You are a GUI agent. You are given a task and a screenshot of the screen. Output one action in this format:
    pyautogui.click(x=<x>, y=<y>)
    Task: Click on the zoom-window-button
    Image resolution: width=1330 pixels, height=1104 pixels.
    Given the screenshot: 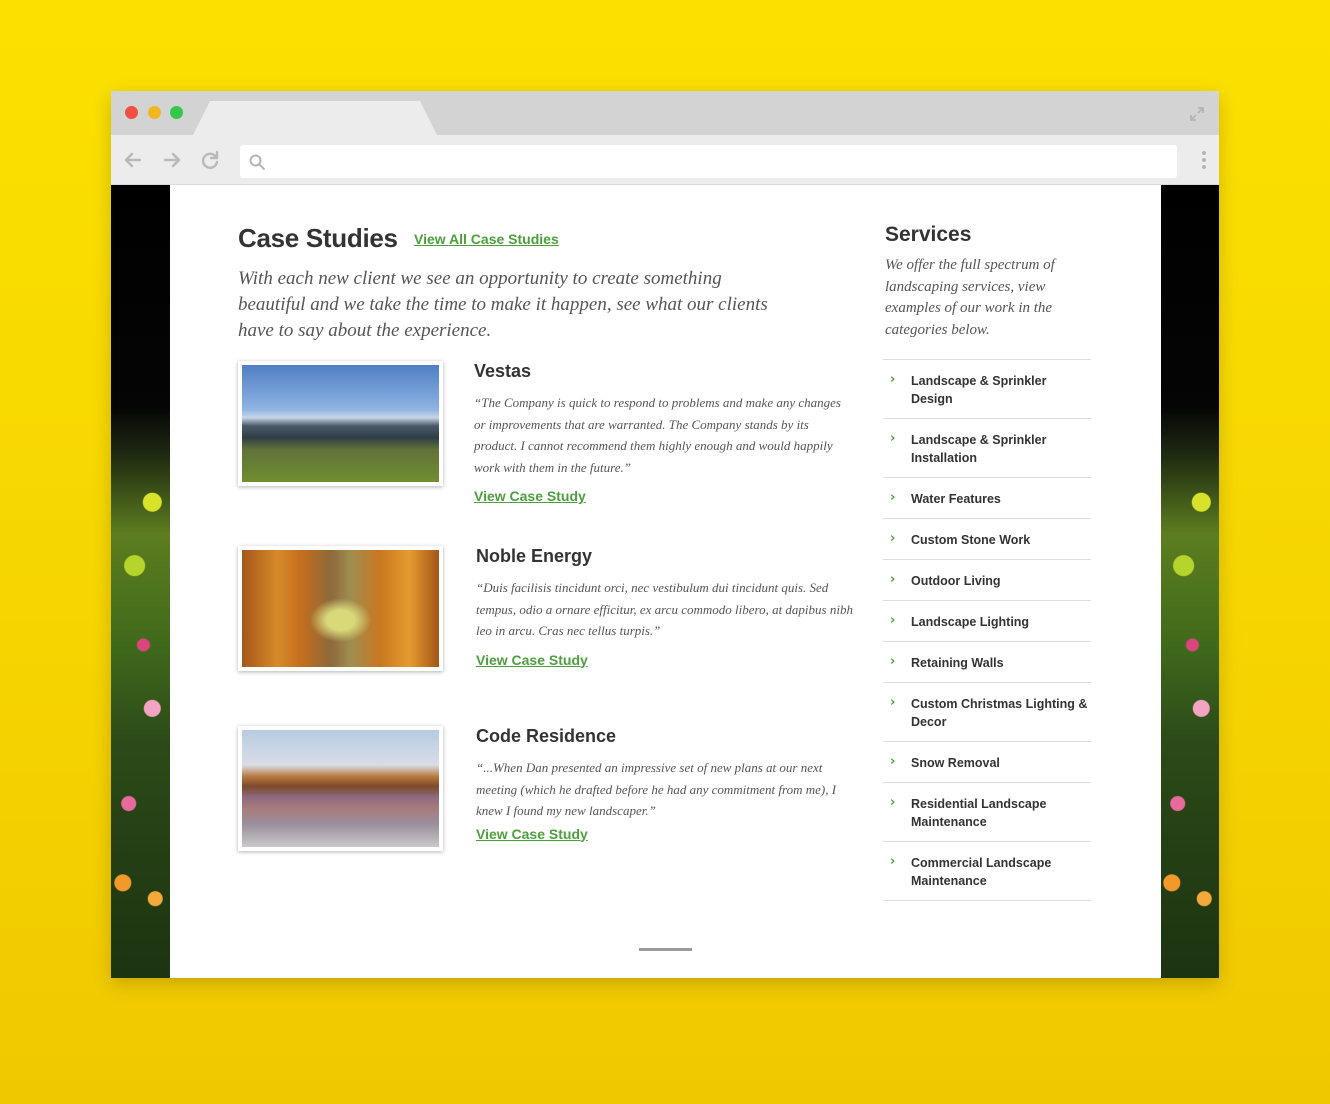 What is the action you would take?
    pyautogui.click(x=176, y=112)
    